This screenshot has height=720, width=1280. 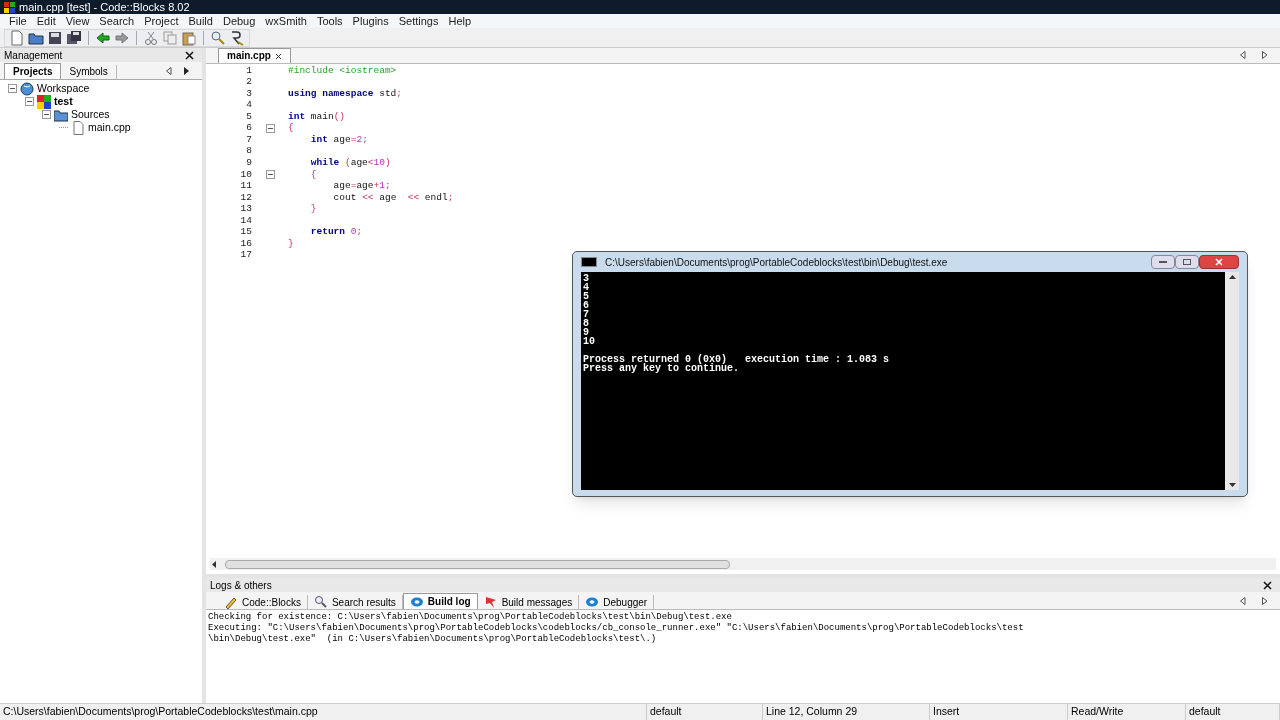 What do you see at coordinates (460, 21) in the screenshot?
I see `menu-item: Help` at bounding box center [460, 21].